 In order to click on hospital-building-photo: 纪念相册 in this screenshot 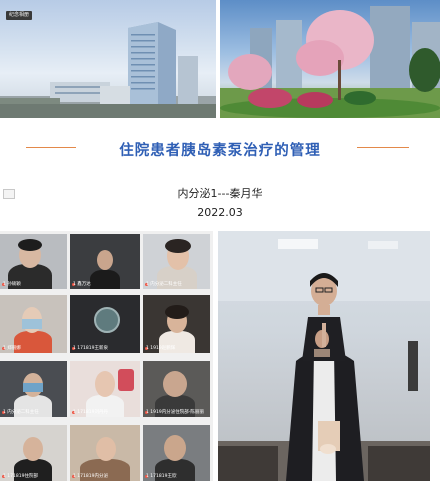, I will do `click(108, 59)`.